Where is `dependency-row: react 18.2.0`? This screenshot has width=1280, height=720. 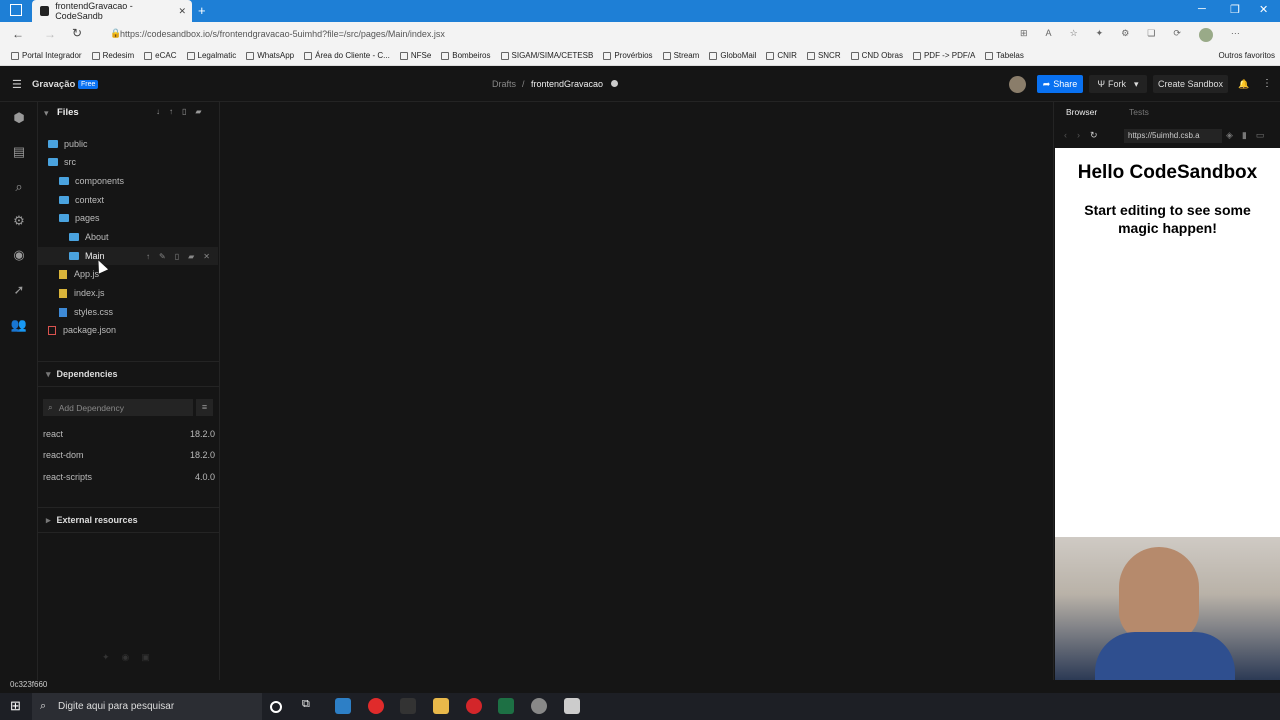
dependency-row: react 18.2.0 is located at coordinates (129, 434).